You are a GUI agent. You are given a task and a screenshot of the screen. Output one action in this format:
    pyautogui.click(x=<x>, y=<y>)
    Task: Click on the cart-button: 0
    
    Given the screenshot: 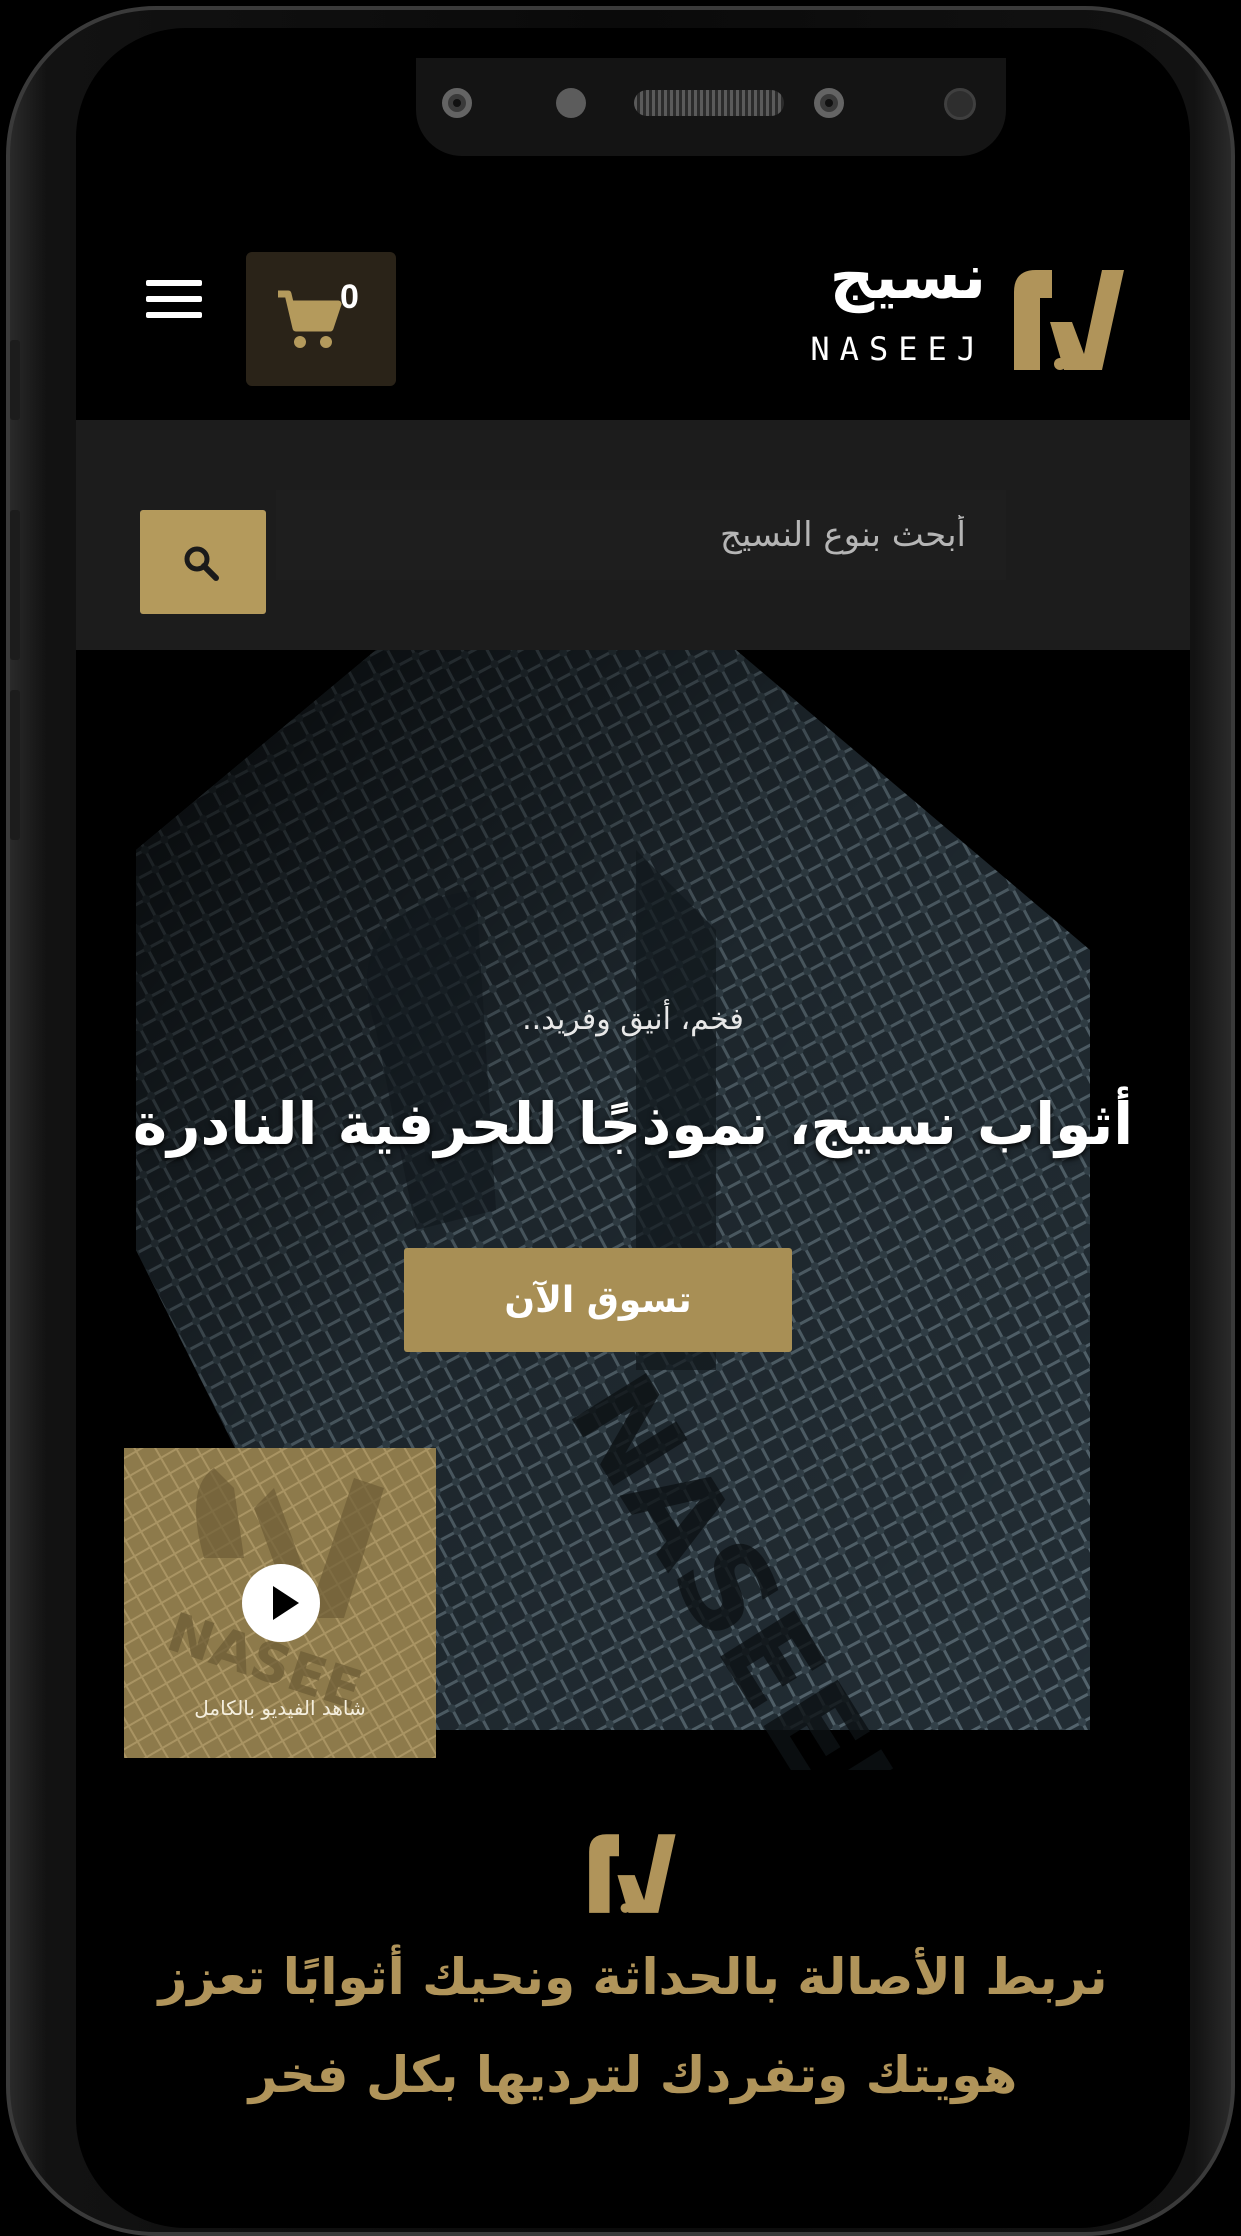 What is the action you would take?
    pyautogui.click(x=321, y=319)
    